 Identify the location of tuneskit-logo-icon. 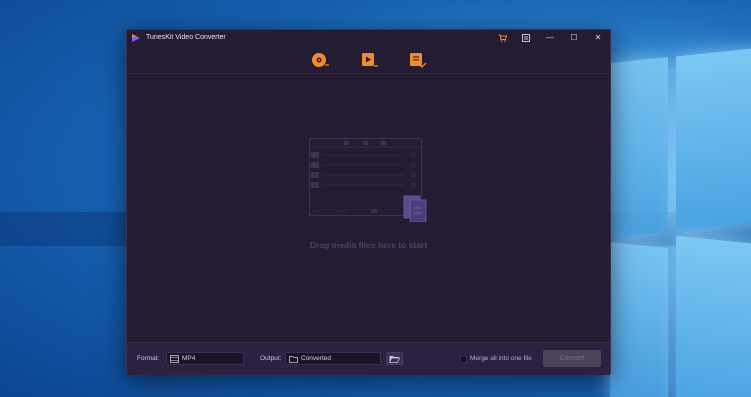
(136, 37).